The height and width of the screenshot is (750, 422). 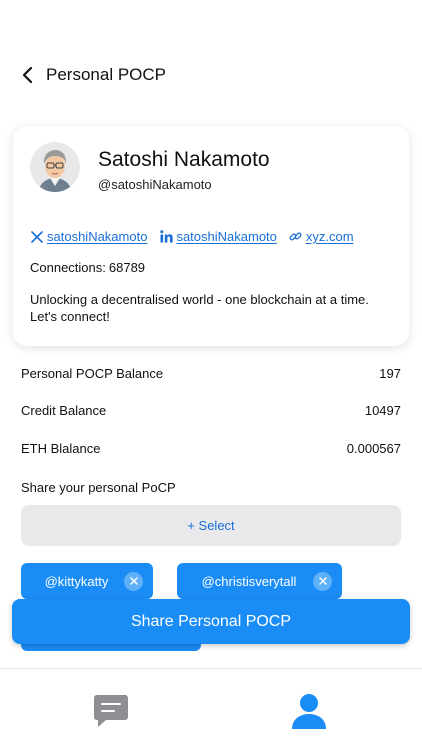 I want to click on page-header: Personal POCP, so click(x=92, y=75).